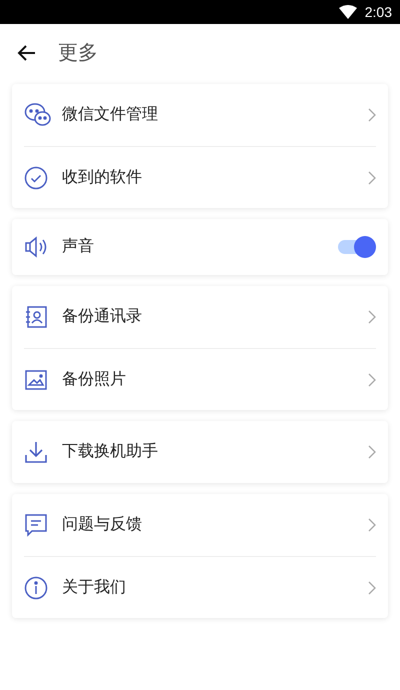  What do you see at coordinates (102, 524) in the screenshot?
I see `menu-label: 问题与反馈` at bounding box center [102, 524].